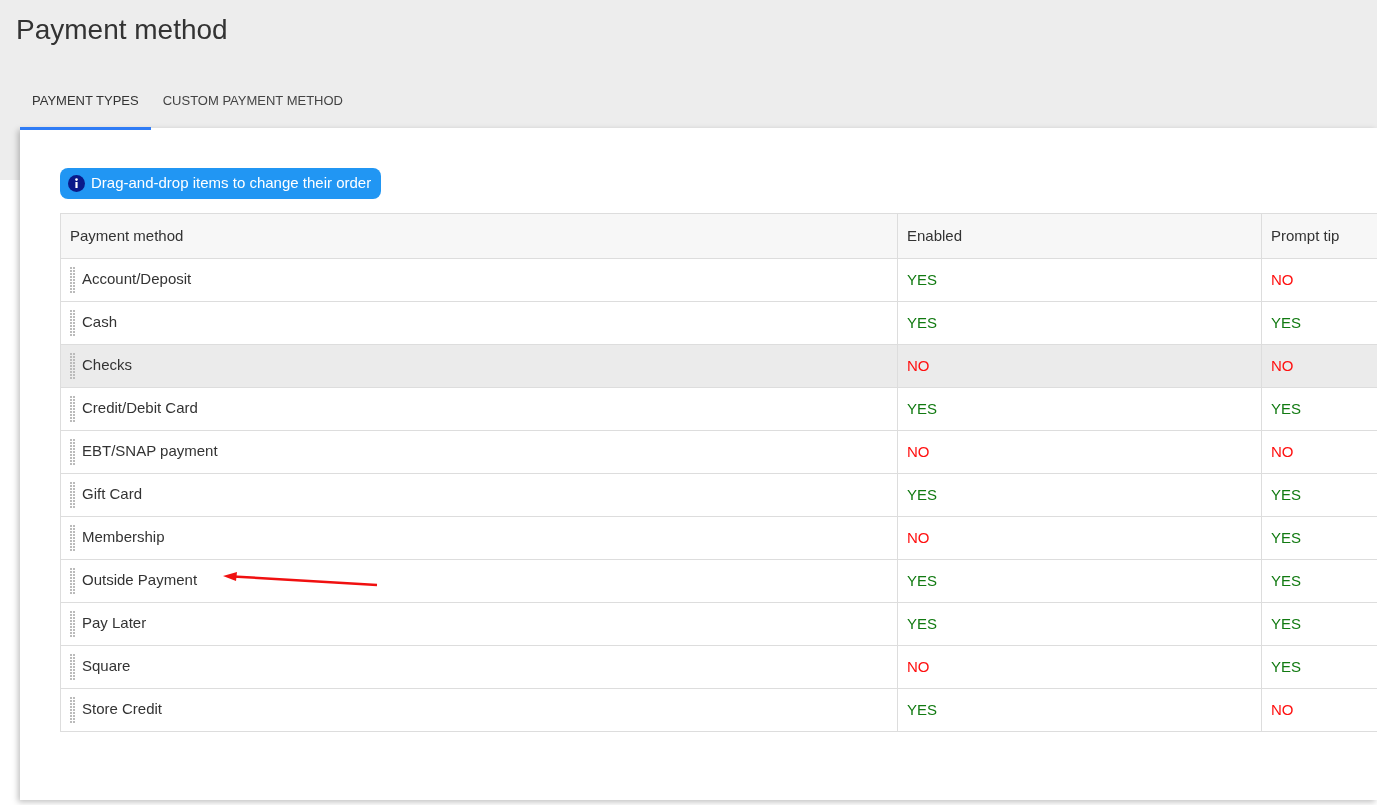 The image size is (1377, 805). I want to click on payment-method-name: Gift Card, so click(112, 493).